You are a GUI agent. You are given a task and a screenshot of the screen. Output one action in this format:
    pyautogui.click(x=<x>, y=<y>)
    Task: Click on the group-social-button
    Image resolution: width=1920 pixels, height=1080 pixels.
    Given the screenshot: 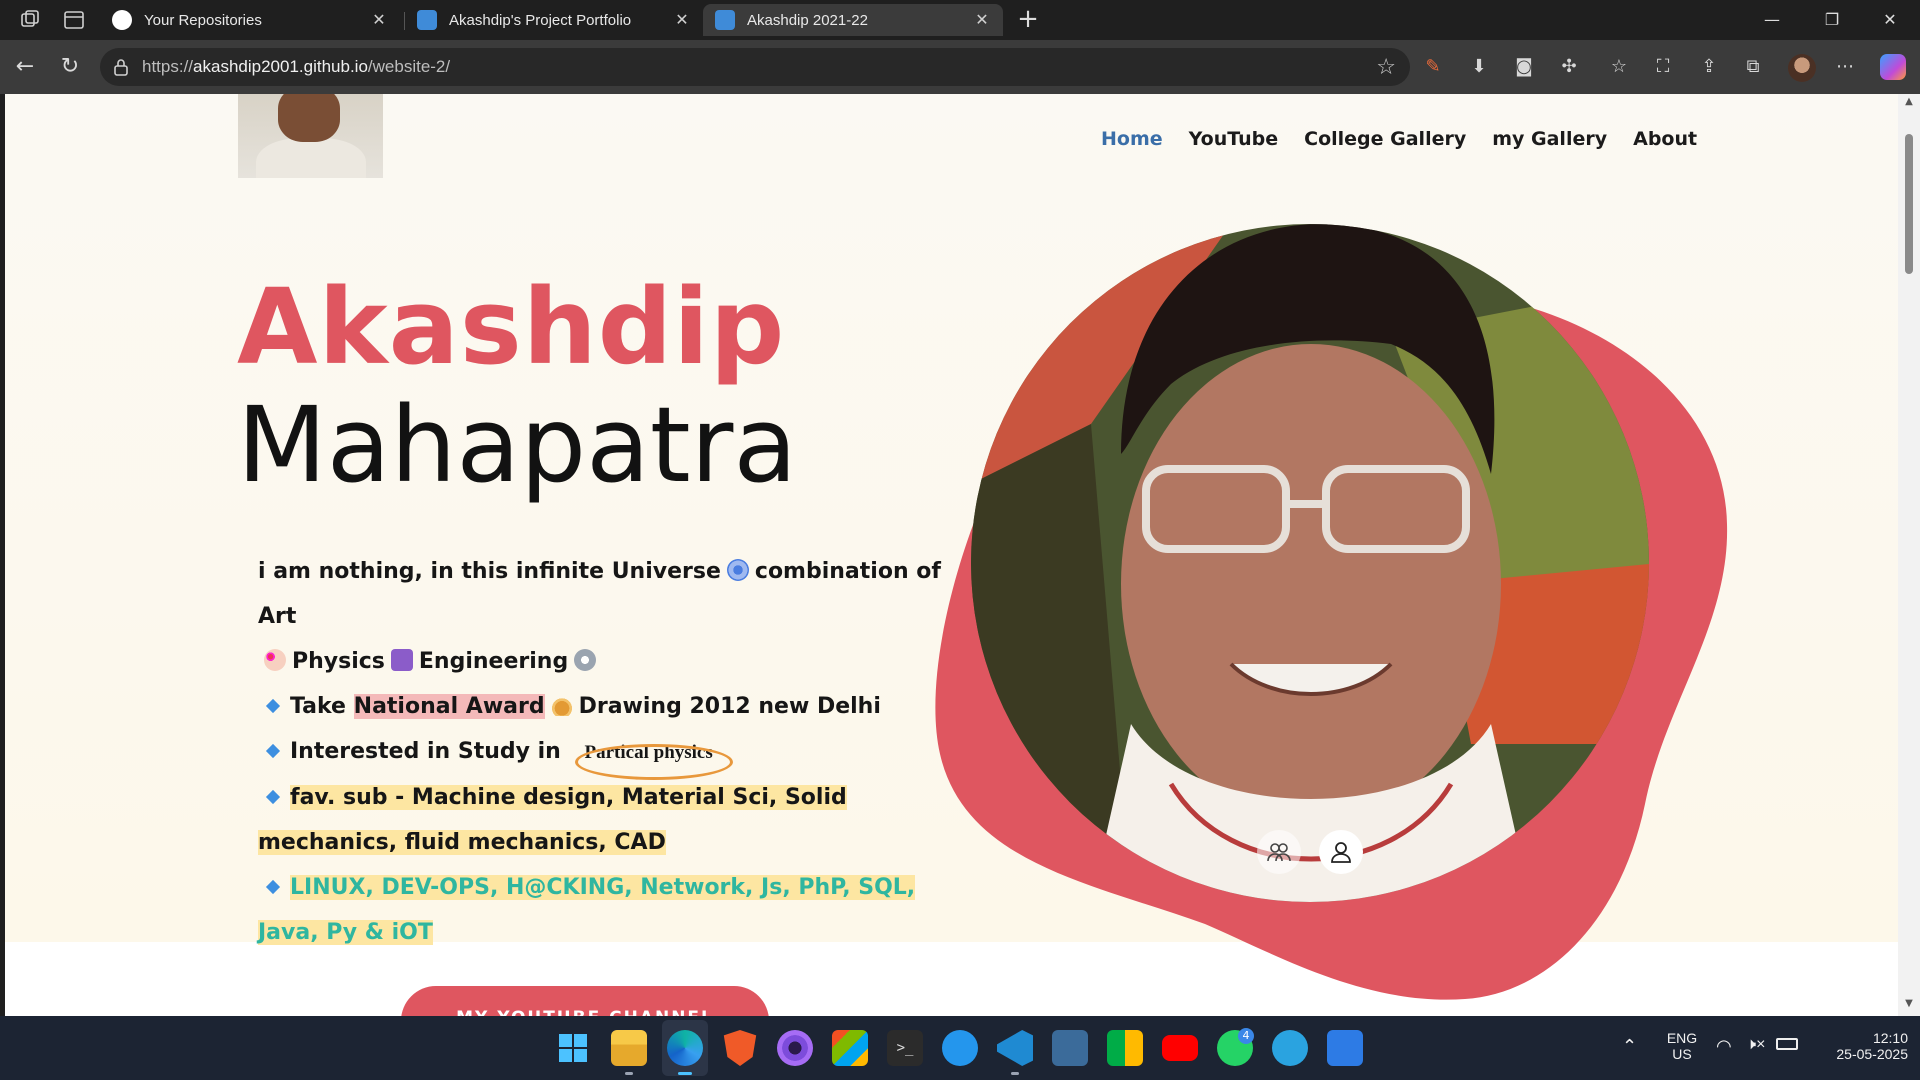 What is the action you would take?
    pyautogui.click(x=1279, y=852)
    